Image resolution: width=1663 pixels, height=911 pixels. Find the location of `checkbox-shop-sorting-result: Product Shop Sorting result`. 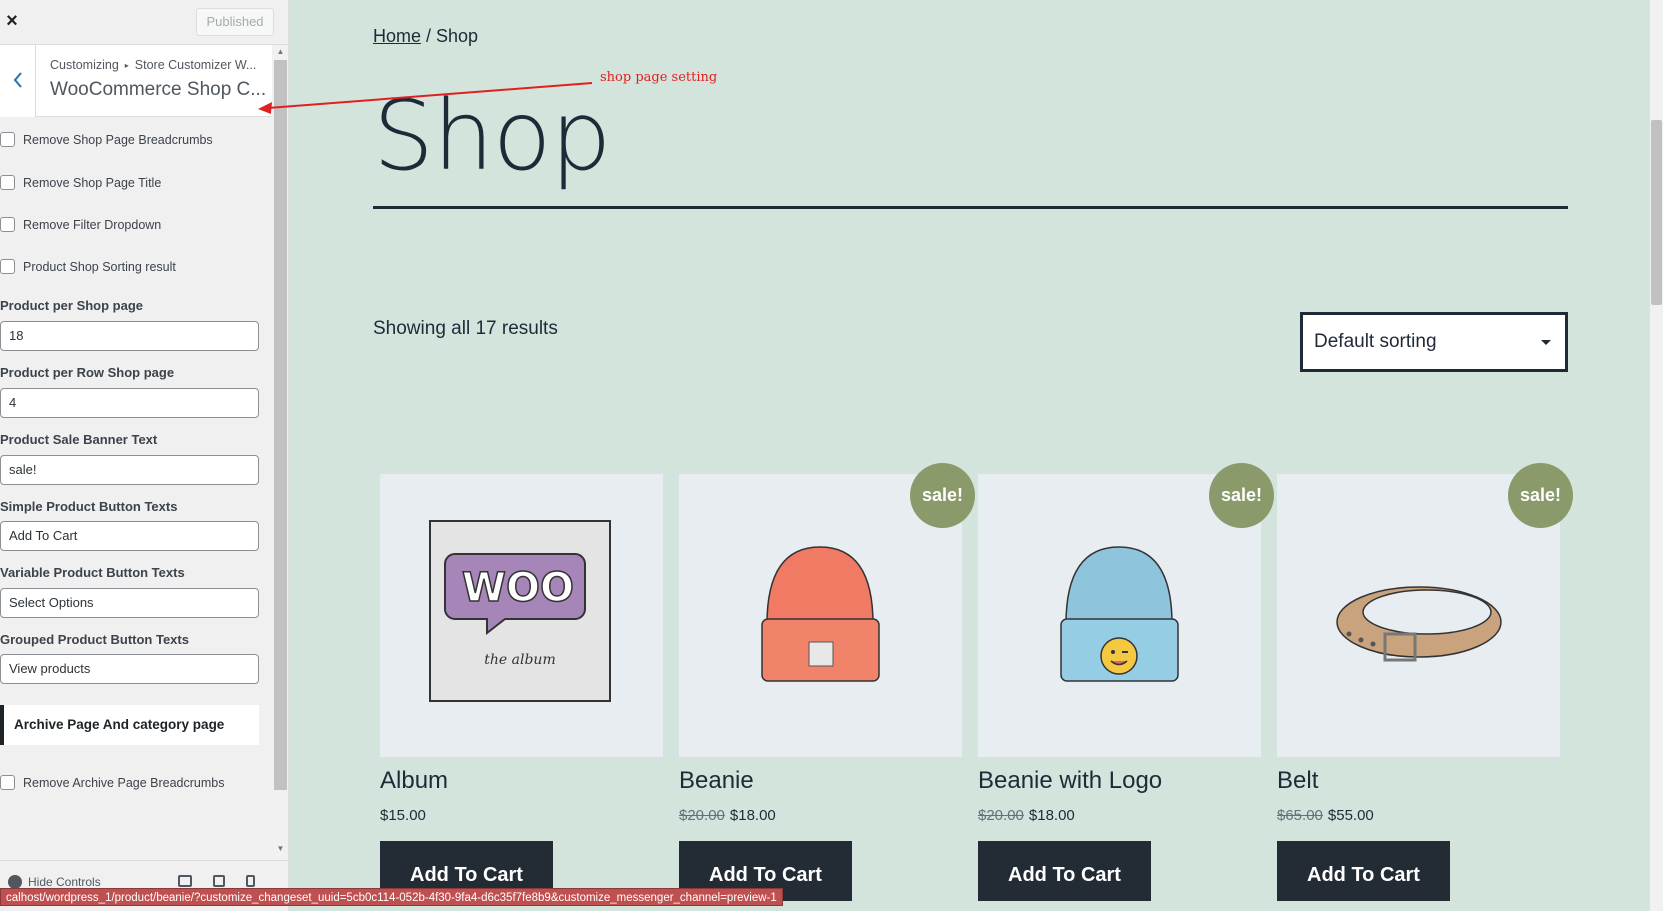

checkbox-shop-sorting-result: Product Shop Sorting result is located at coordinates (88, 266).